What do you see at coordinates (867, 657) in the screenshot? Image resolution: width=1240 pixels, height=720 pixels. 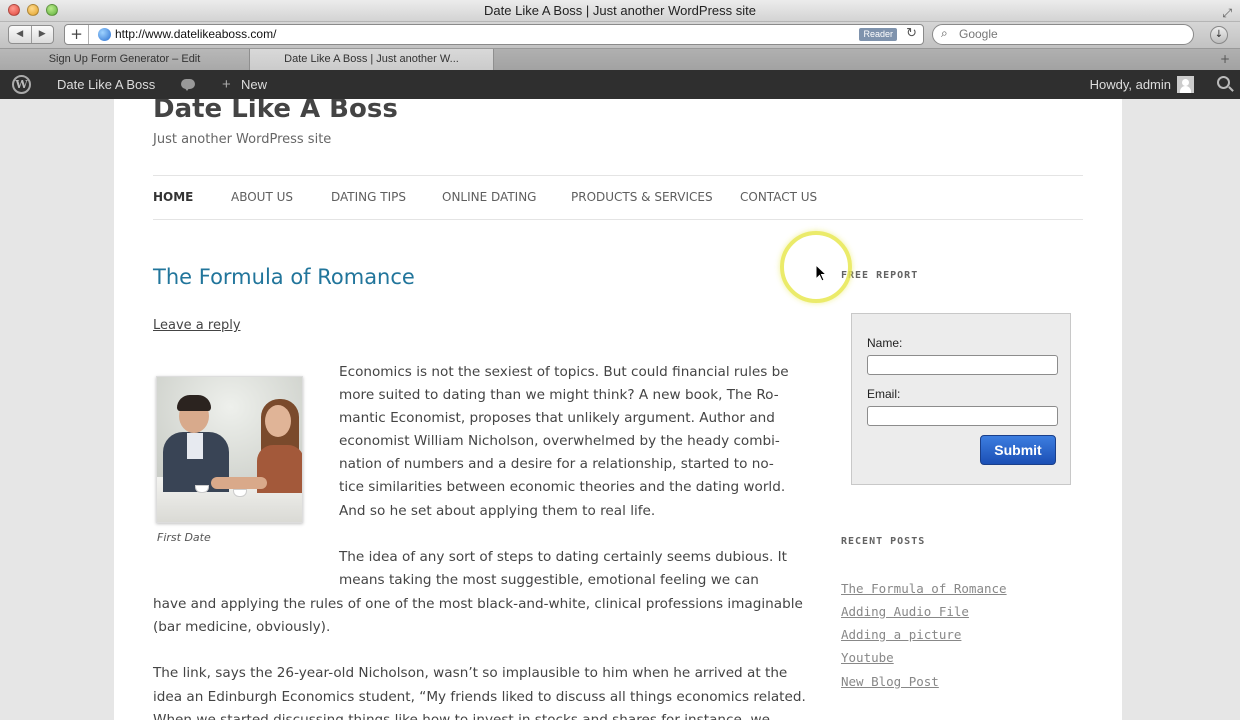 I see `recent-post-link: Youtube` at bounding box center [867, 657].